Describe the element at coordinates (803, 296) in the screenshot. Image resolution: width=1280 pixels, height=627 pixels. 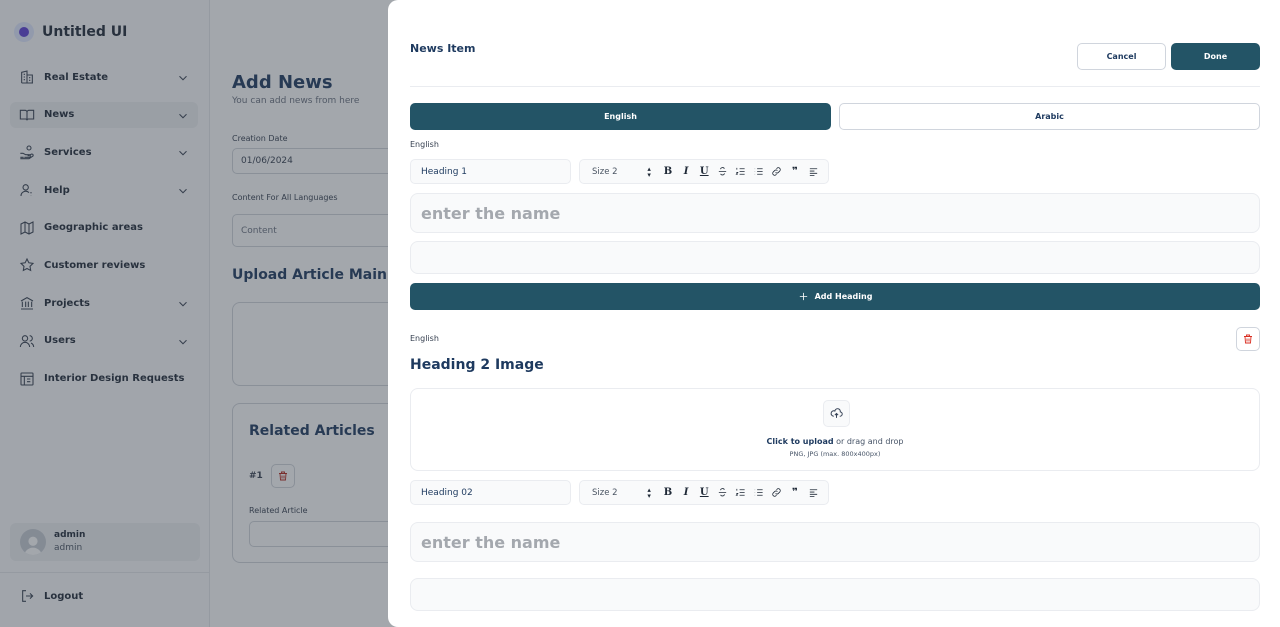
I see `plus-icon` at that location.